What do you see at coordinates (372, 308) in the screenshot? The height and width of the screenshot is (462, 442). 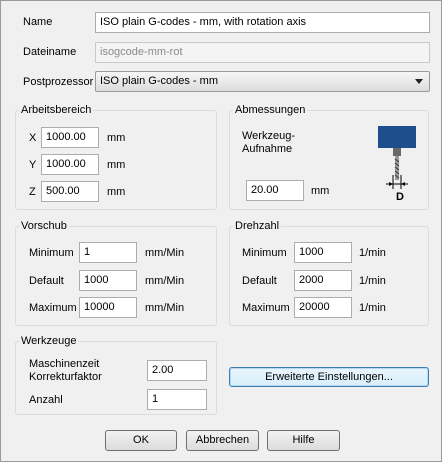 I see `speed-max-unit: 1/min` at bounding box center [372, 308].